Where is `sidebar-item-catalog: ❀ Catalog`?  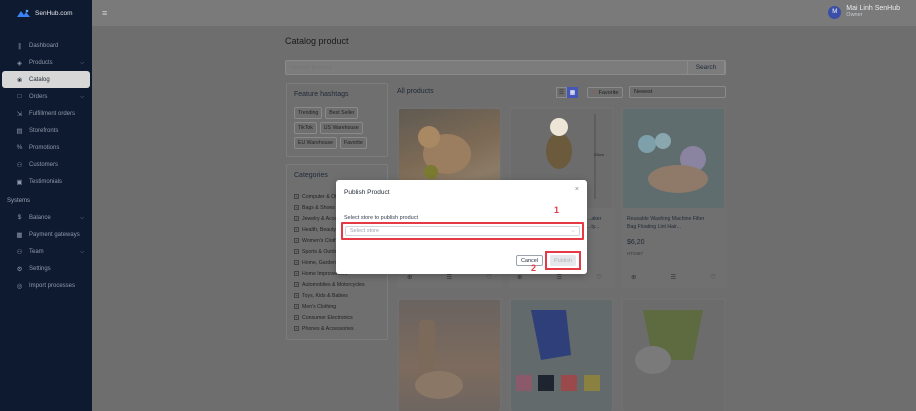
sidebar-item-catalog: ❀ Catalog is located at coordinates (46, 79).